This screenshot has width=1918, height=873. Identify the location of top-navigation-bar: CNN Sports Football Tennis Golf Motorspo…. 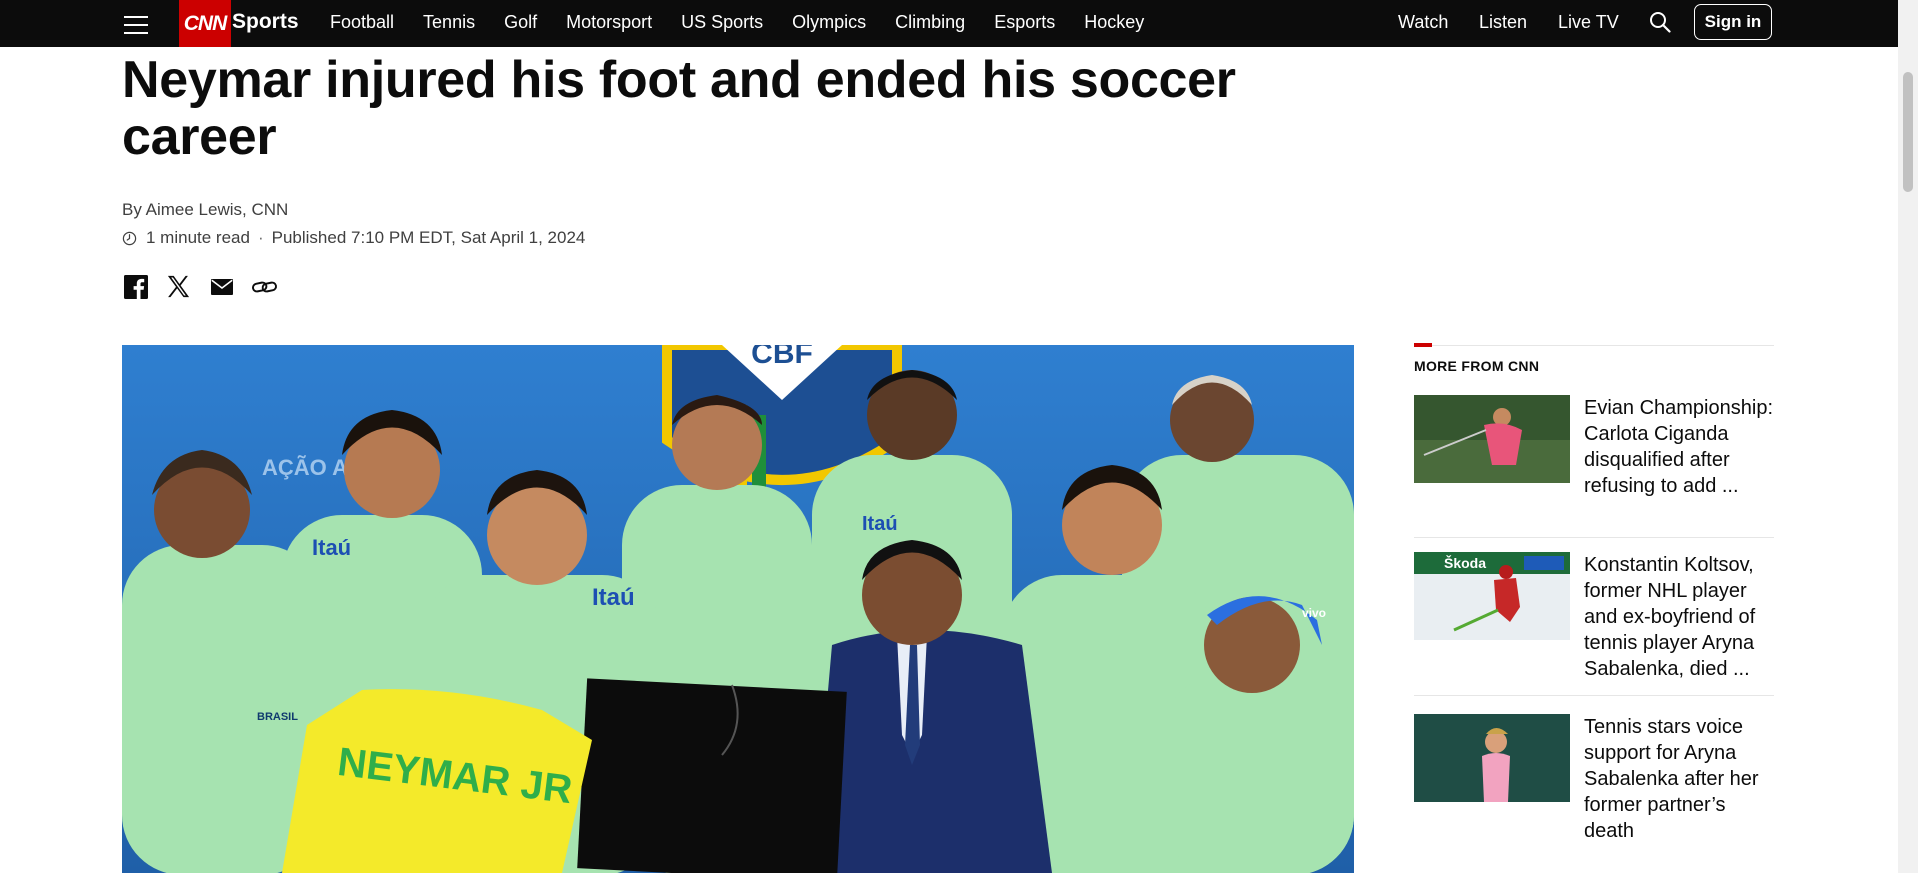
(949, 23).